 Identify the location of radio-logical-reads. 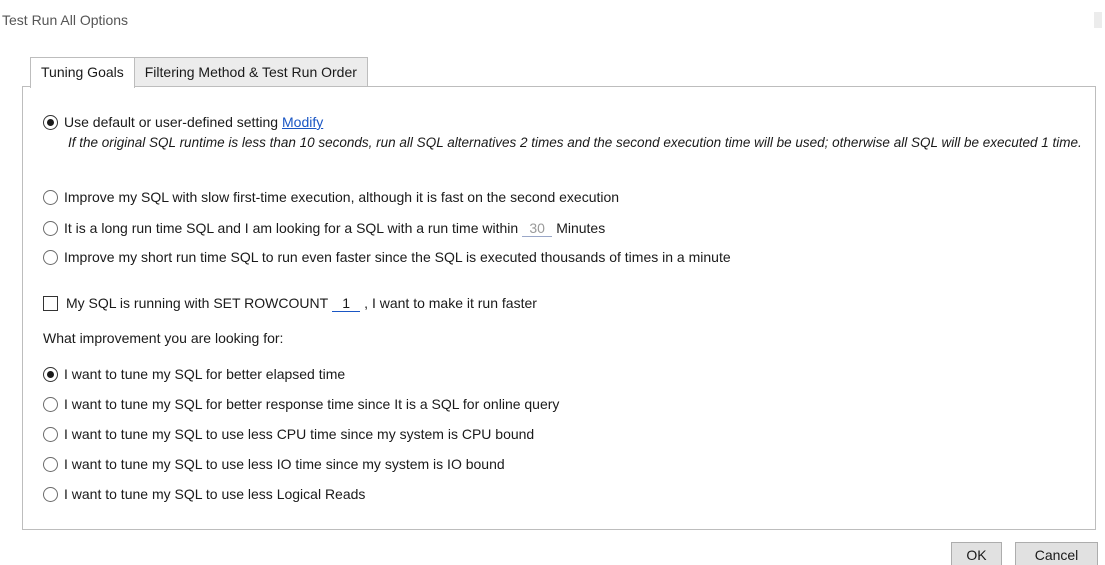
(50, 494).